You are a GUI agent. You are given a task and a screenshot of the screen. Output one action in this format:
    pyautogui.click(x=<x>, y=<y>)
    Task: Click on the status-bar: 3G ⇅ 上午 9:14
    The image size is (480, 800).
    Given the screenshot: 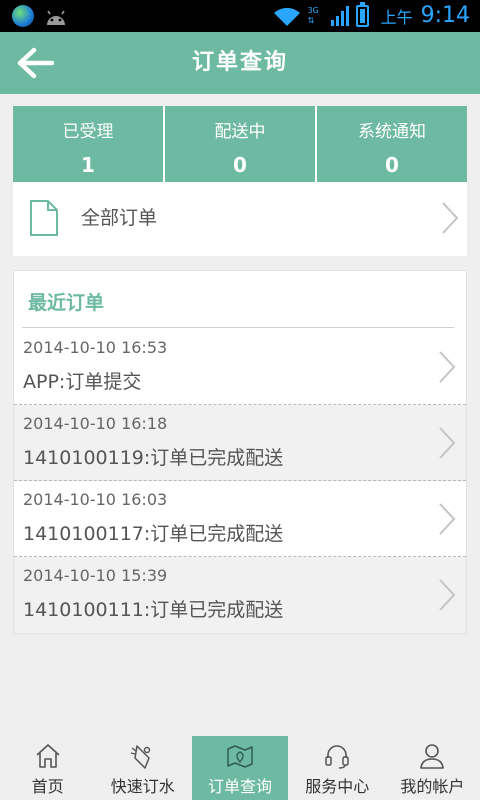 What is the action you would take?
    pyautogui.click(x=240, y=16)
    